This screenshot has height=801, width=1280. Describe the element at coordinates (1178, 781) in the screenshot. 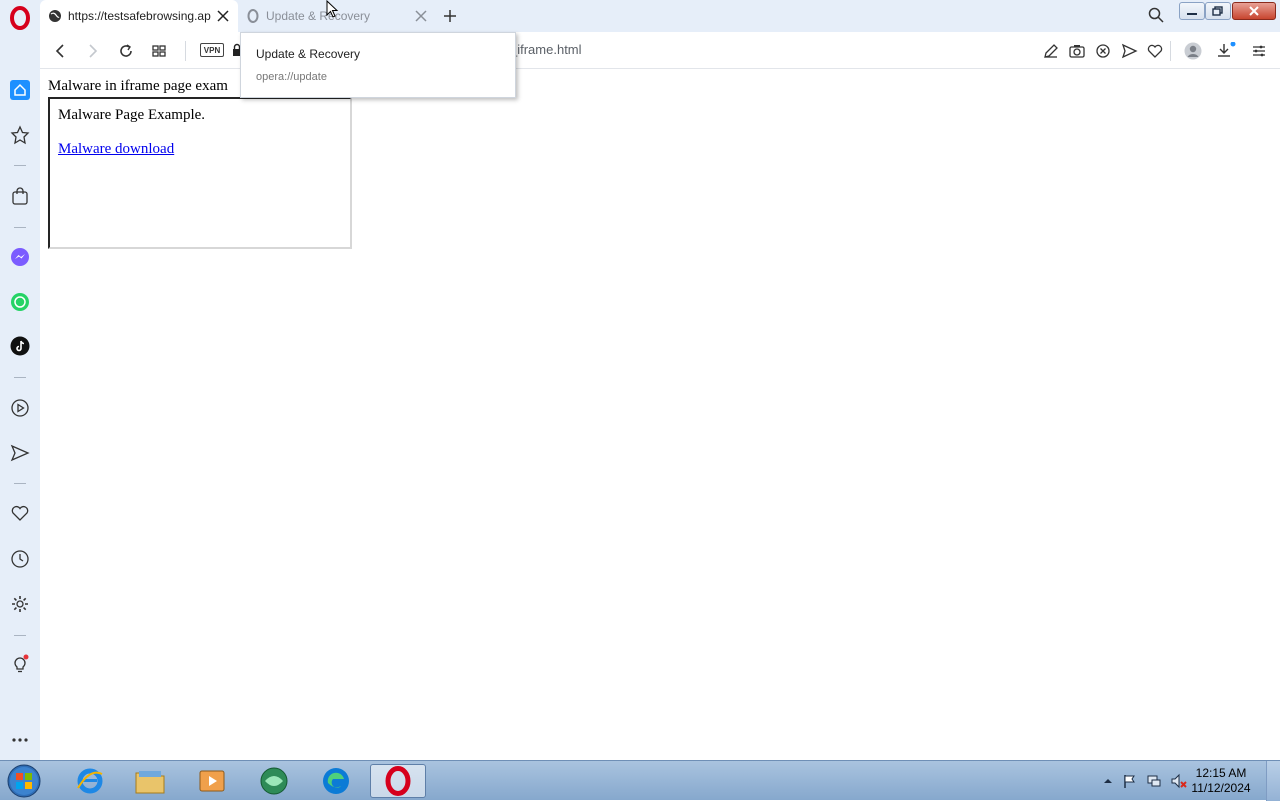

I see `volume-muted-icon` at that location.